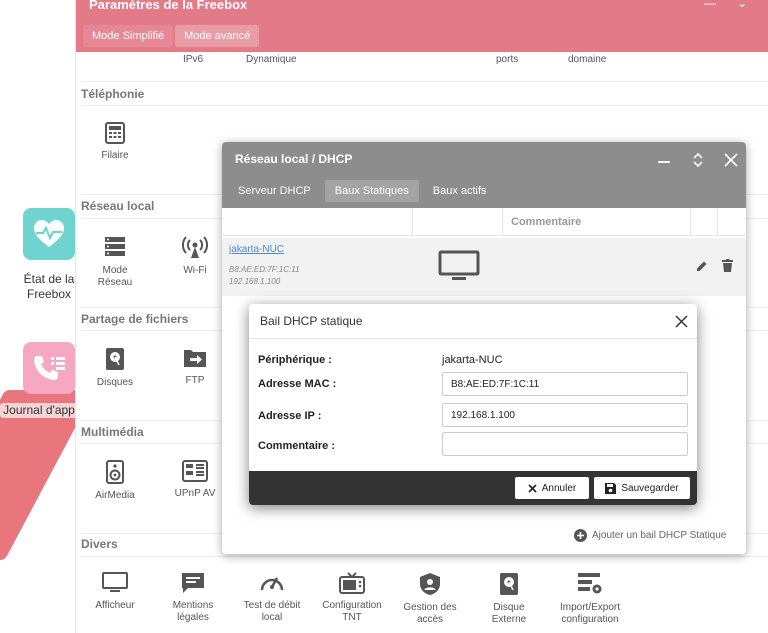 The height and width of the screenshot is (633, 768). Describe the element at coordinates (195, 247) in the screenshot. I see `wifi-antenna-icon` at that location.